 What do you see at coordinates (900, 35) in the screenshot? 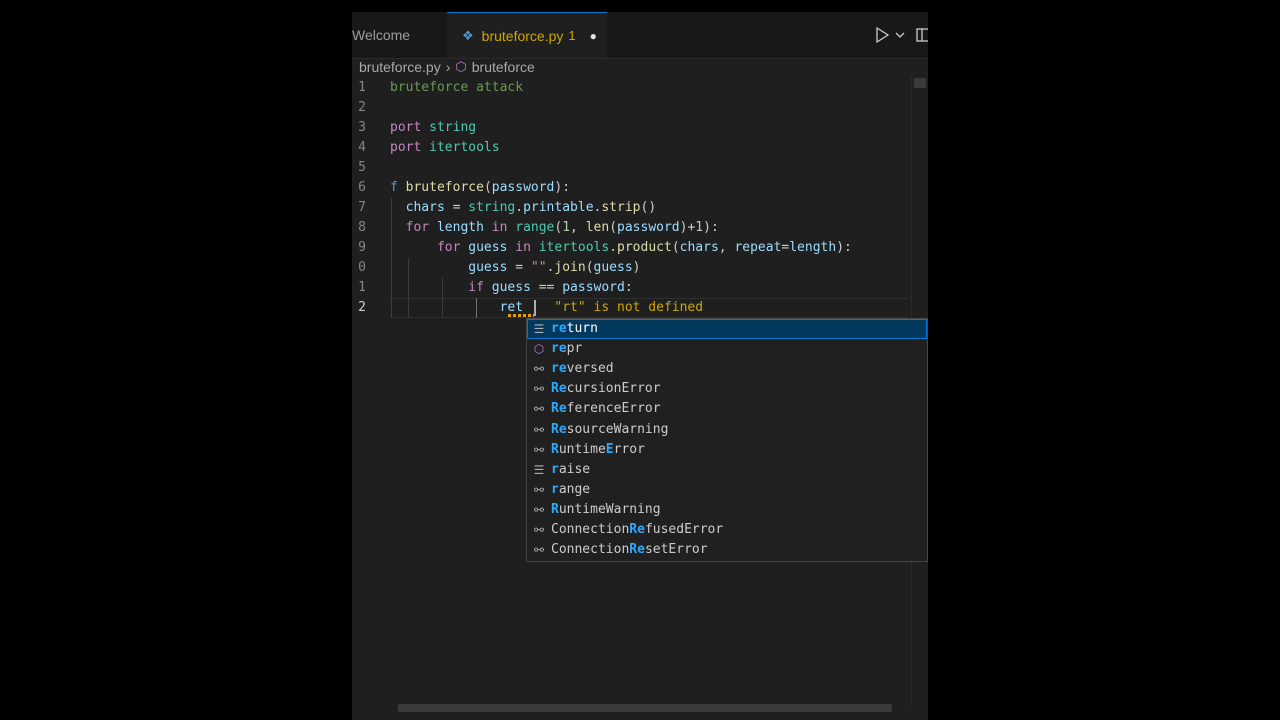
I see `chevron-down-icon` at bounding box center [900, 35].